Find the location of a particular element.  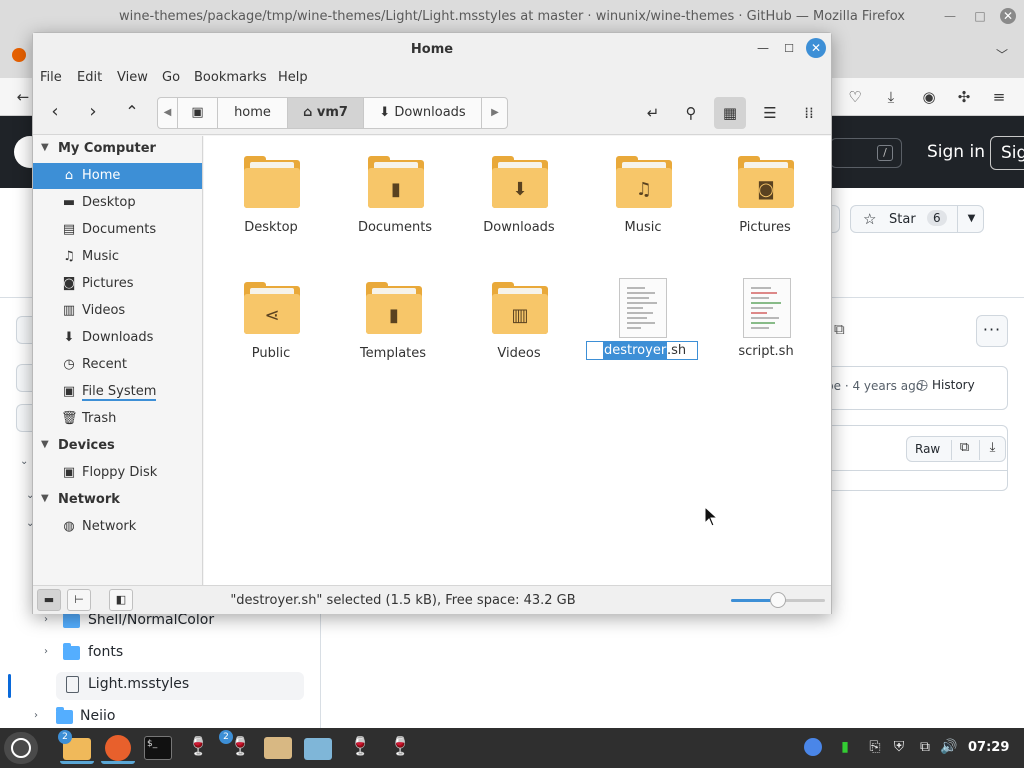

taskbar-files-app: 2 is located at coordinates (76, 747).